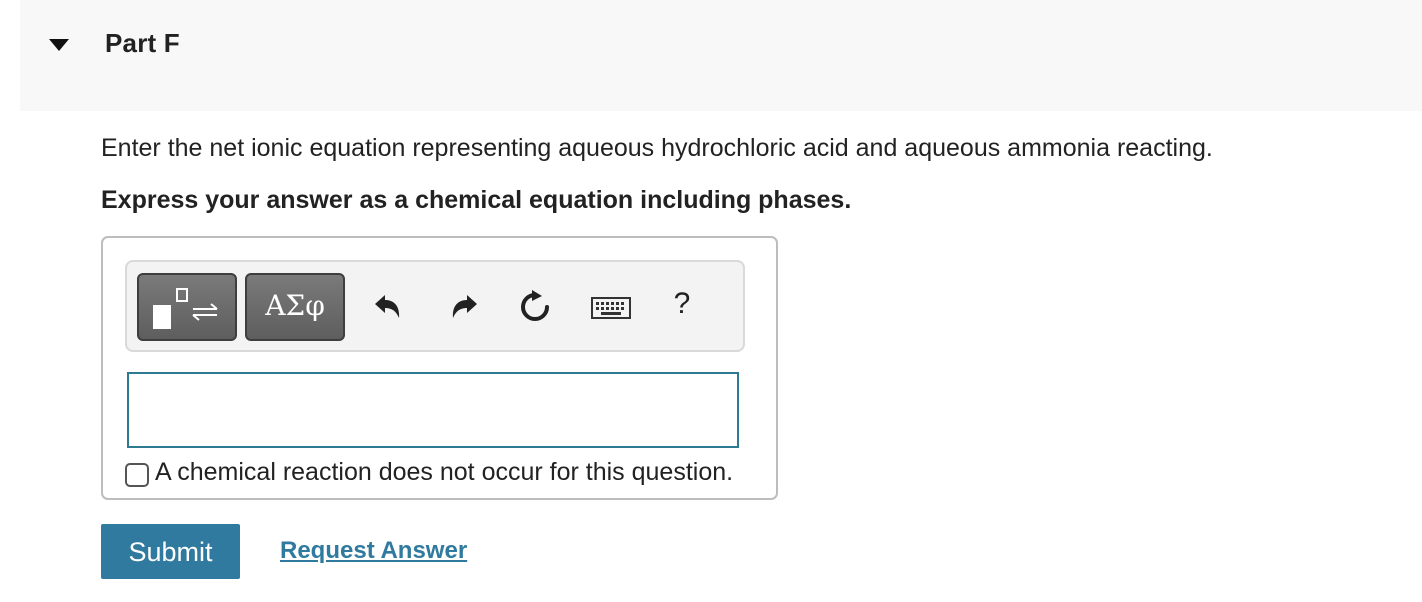  I want to click on keyboard-icon, so click(611, 307).